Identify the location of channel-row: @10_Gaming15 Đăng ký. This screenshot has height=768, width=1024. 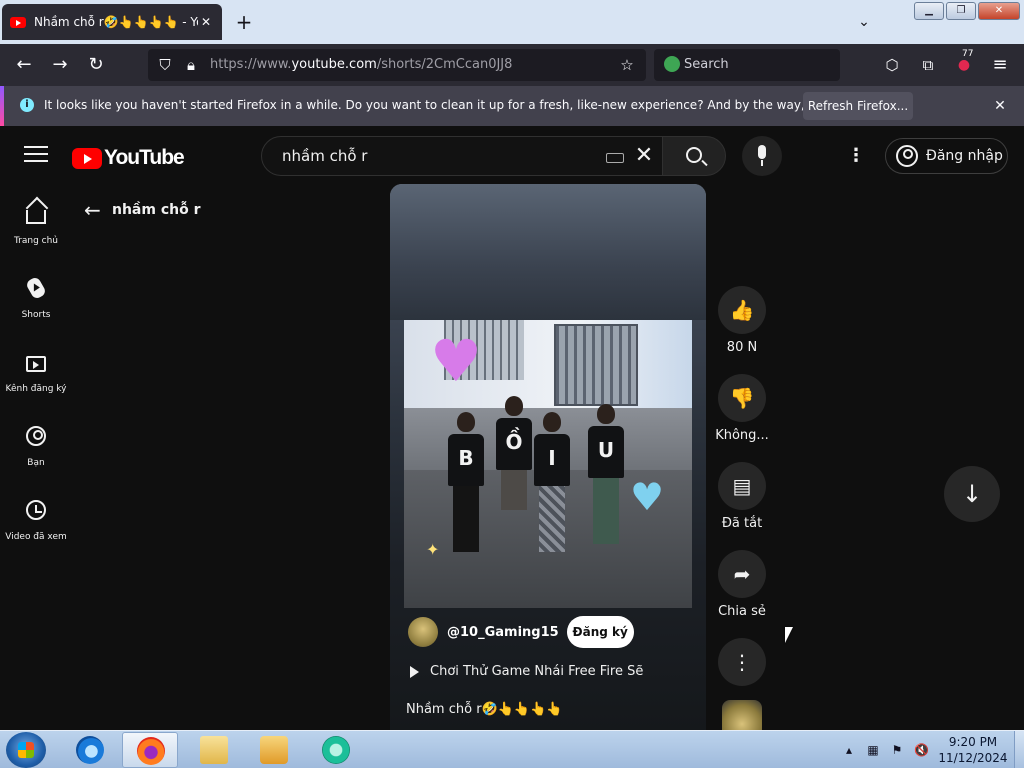
(521, 632).